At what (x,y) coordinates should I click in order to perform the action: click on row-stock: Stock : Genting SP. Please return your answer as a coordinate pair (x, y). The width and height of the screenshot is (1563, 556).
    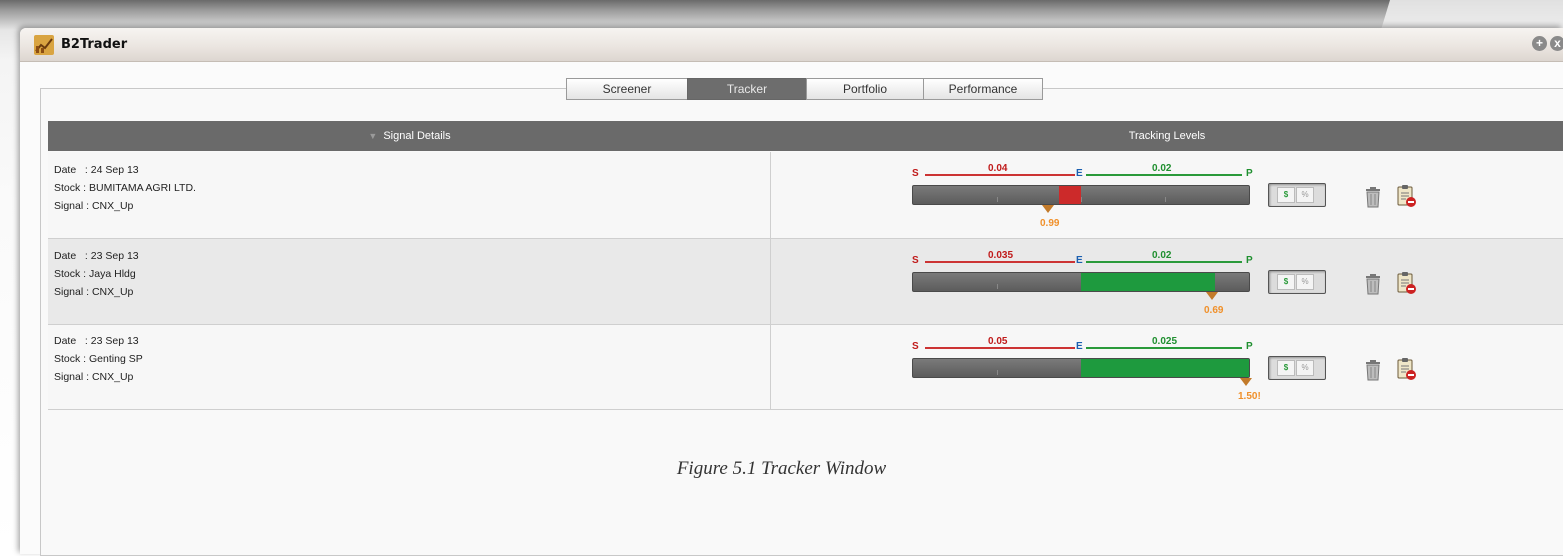
    Looking at the image, I should click on (98, 359).